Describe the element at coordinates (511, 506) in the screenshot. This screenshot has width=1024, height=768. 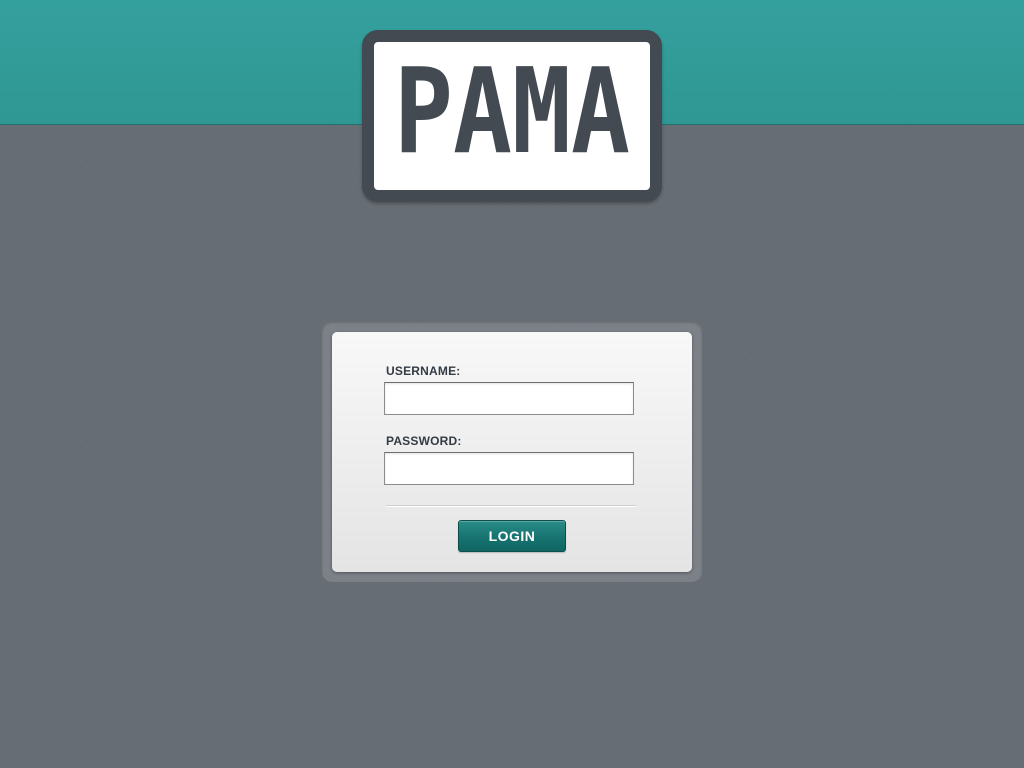
I see `form-divider` at that location.